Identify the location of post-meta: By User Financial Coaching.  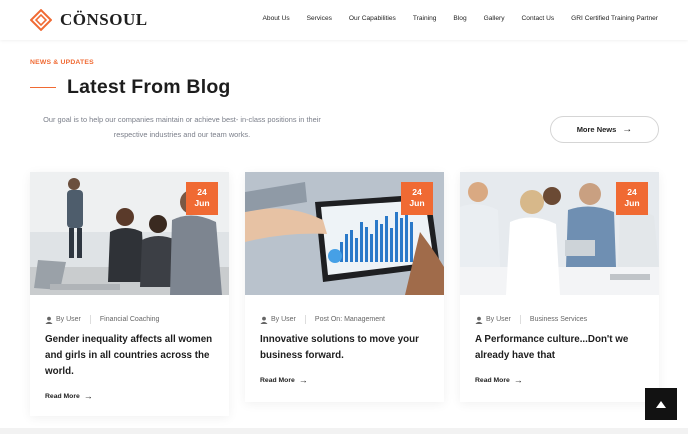
(102, 319).